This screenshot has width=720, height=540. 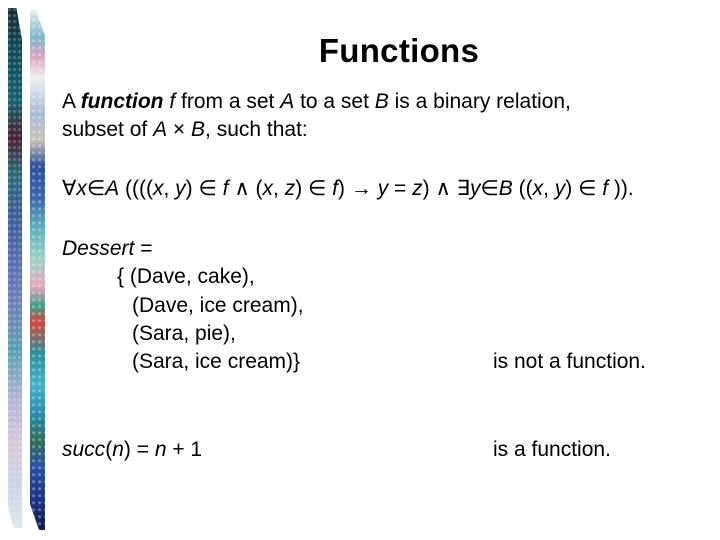 I want to click on dessert-verdict: is not a function., so click(x=569, y=361).